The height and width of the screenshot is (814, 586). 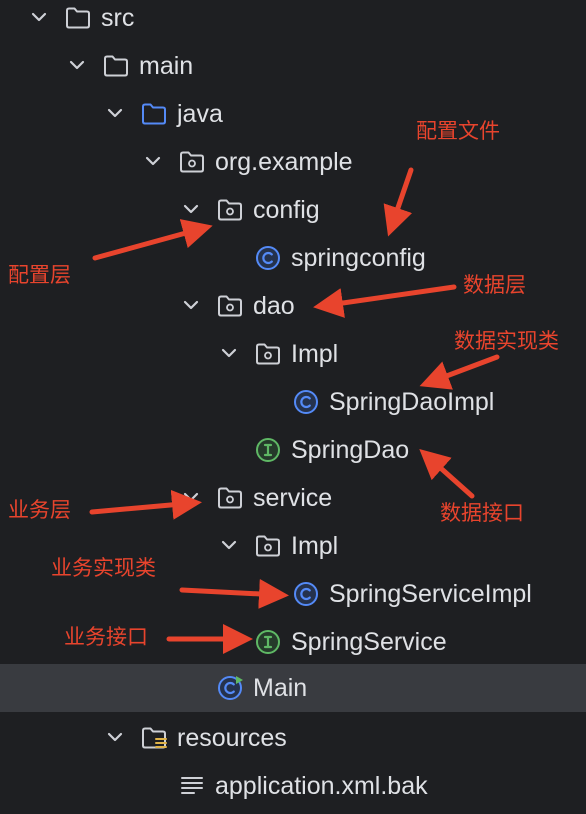 I want to click on annotation-config-file: 配置文件, so click(x=458, y=131).